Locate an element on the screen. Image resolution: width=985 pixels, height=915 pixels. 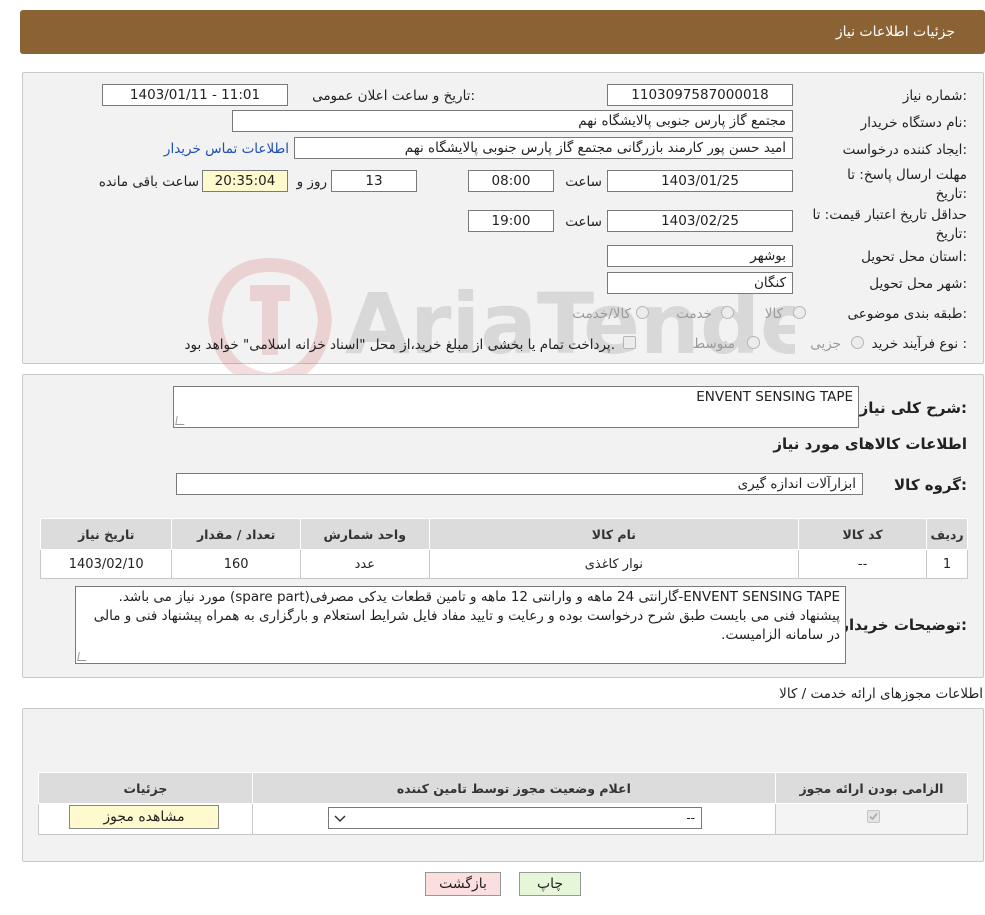
process-radio-minor is located at coordinates (857, 342).